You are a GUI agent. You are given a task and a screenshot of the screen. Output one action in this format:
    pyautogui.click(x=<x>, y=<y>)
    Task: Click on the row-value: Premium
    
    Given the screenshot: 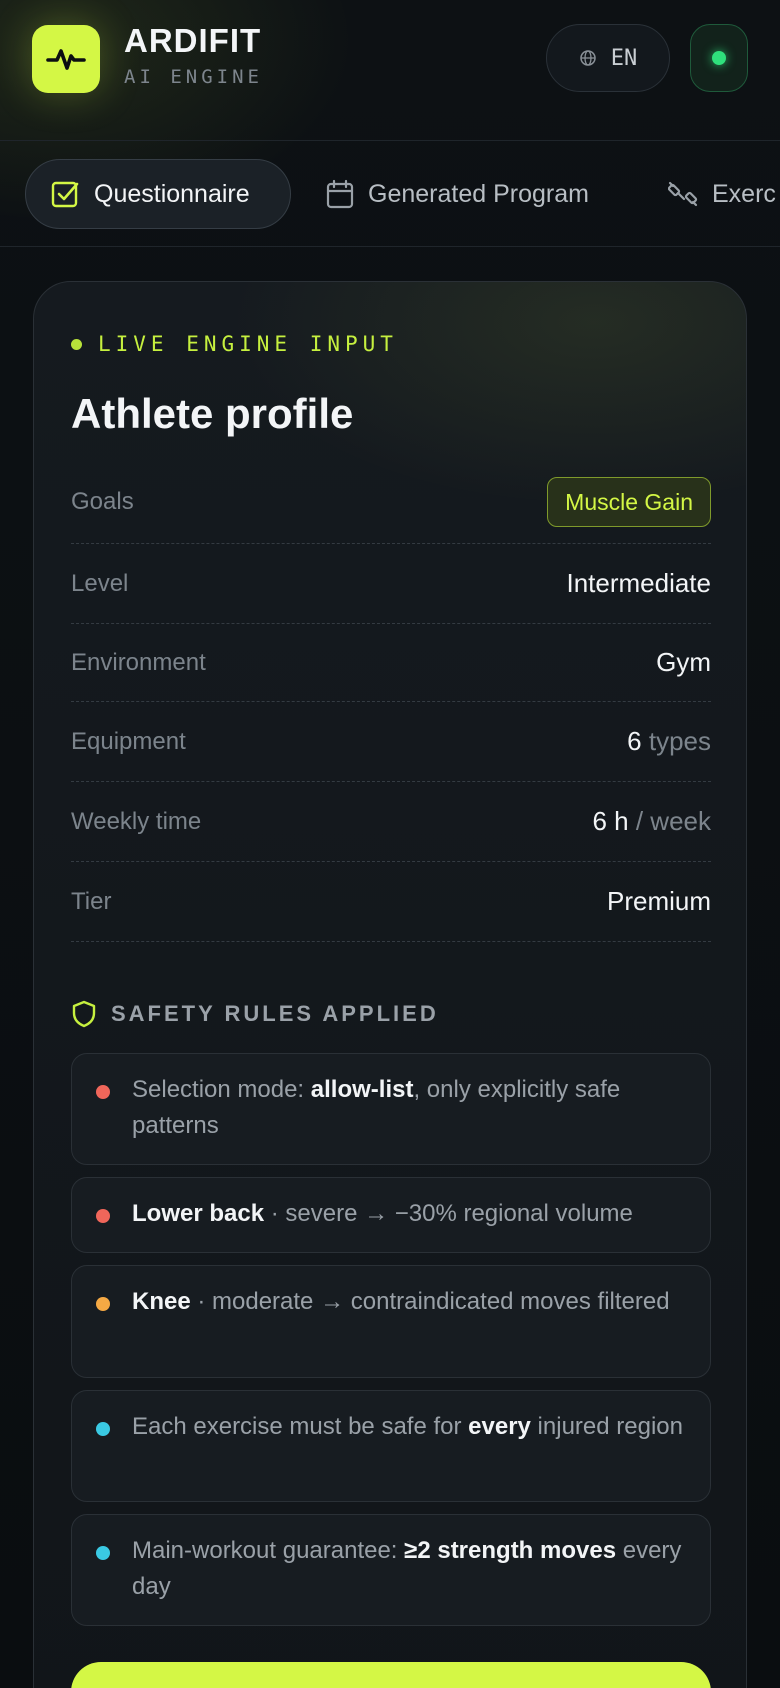 What is the action you would take?
    pyautogui.click(x=658, y=901)
    